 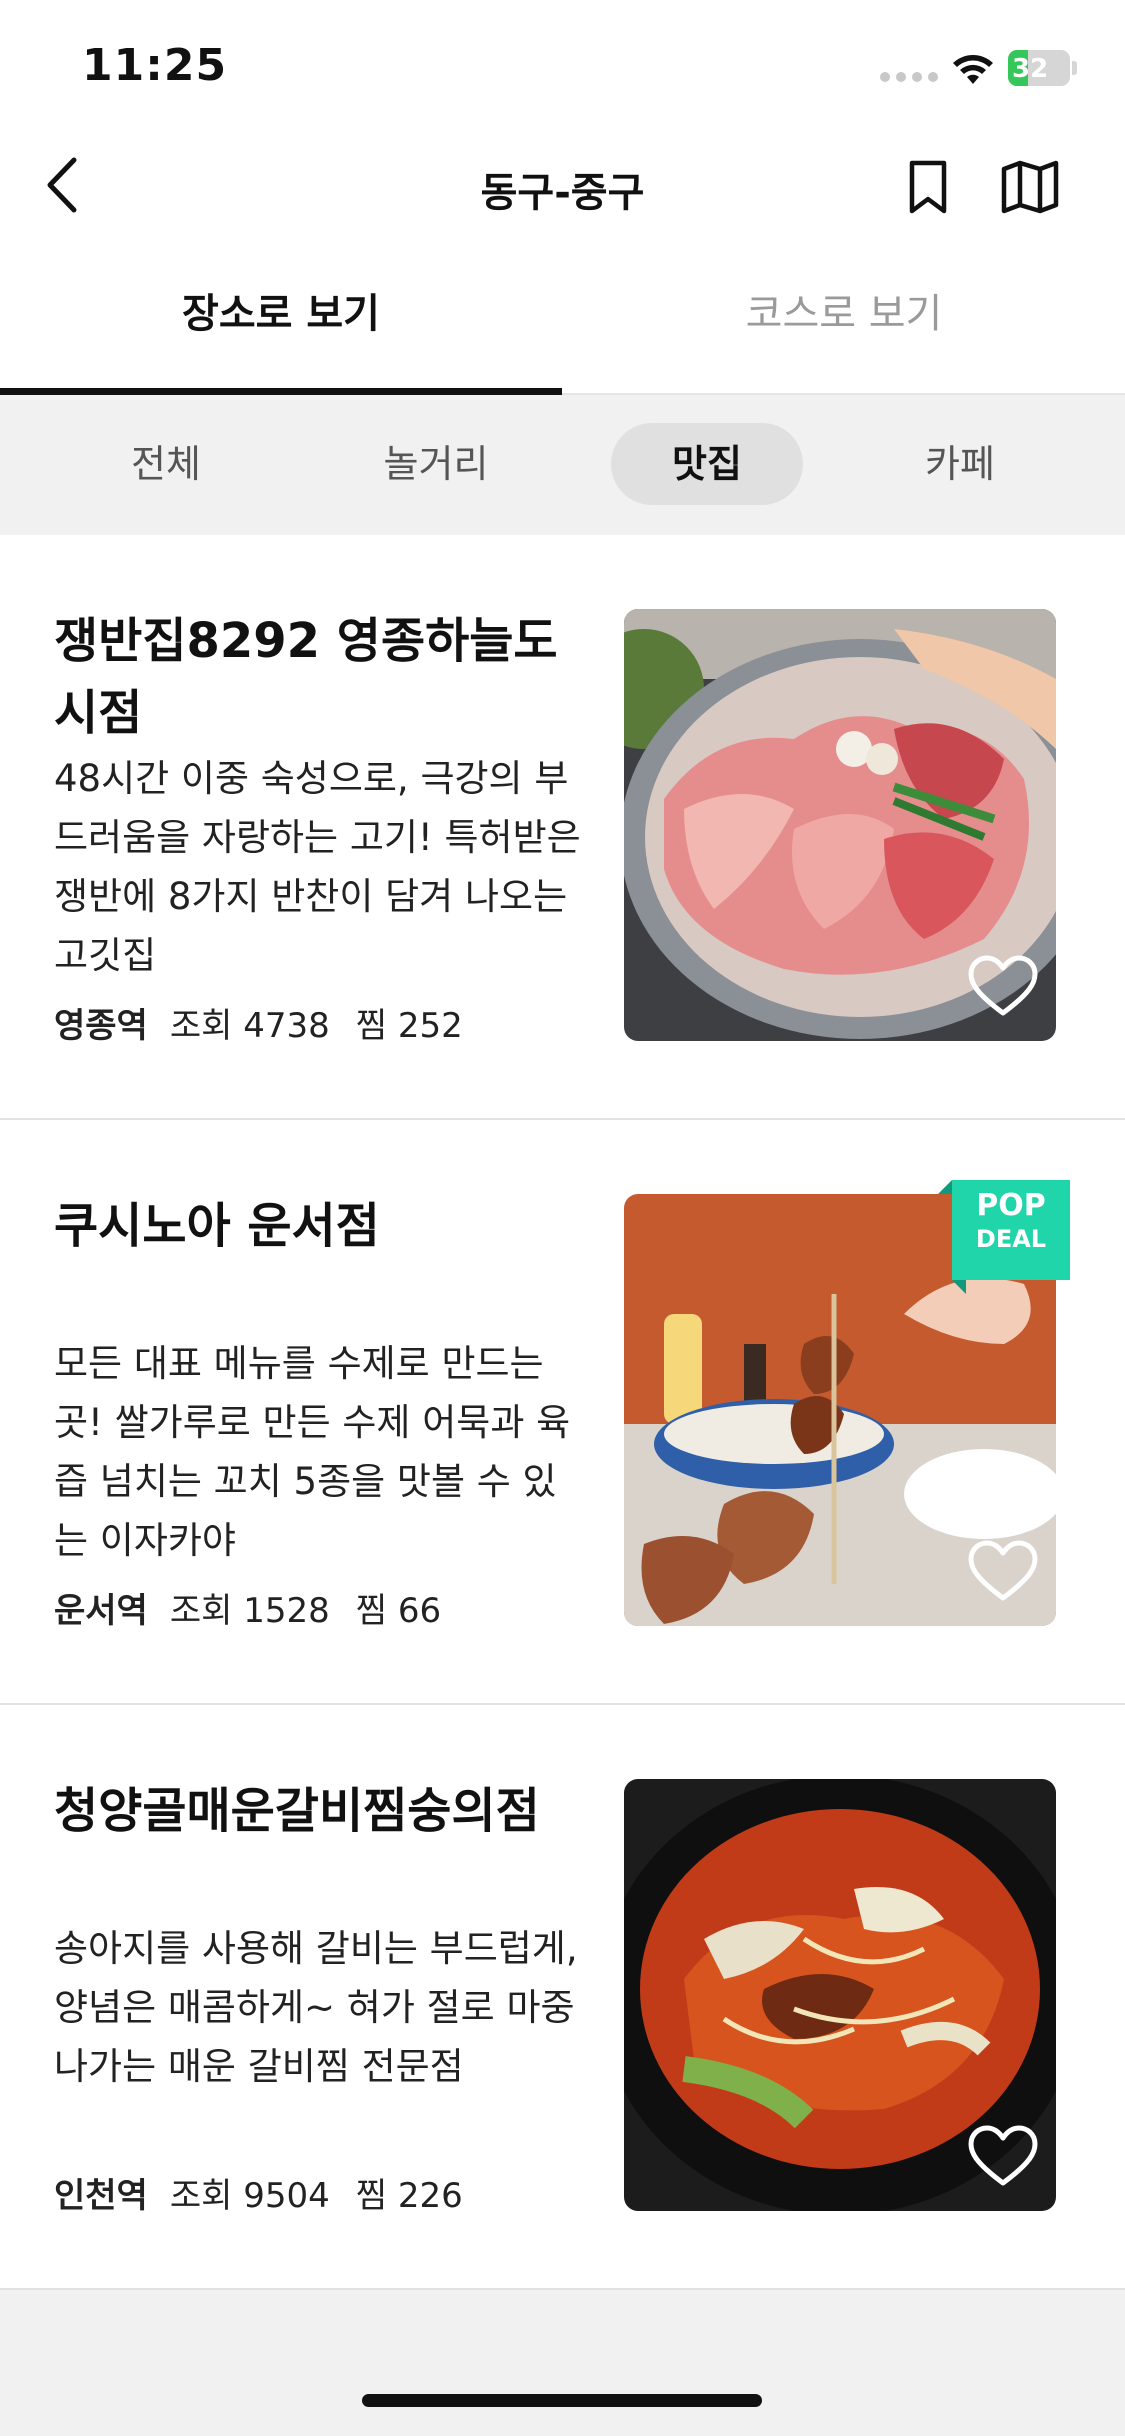 I want to click on view-tabs: 장소로 보기 코스로 보기, so click(x=562, y=320).